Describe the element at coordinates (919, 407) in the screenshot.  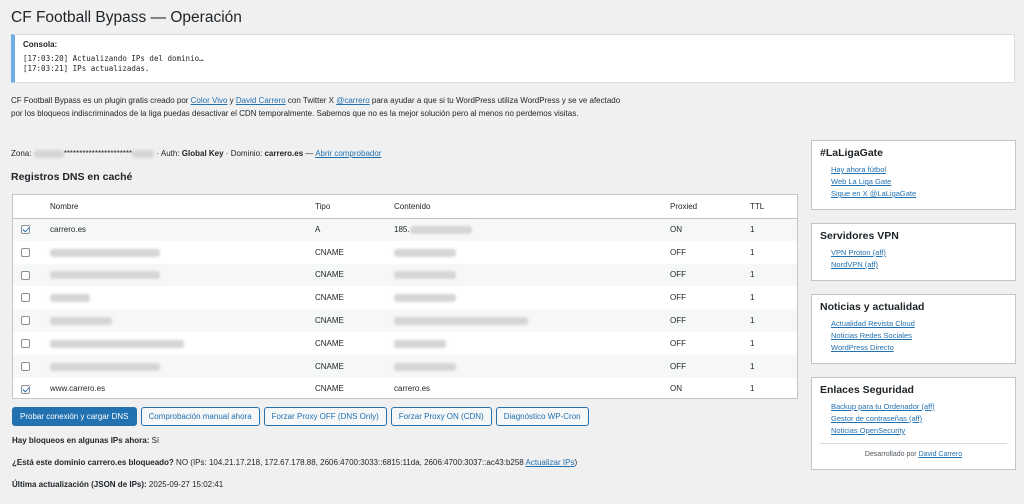
I see `sidebar-link: Backup para tu Ordenador (aff)` at that location.